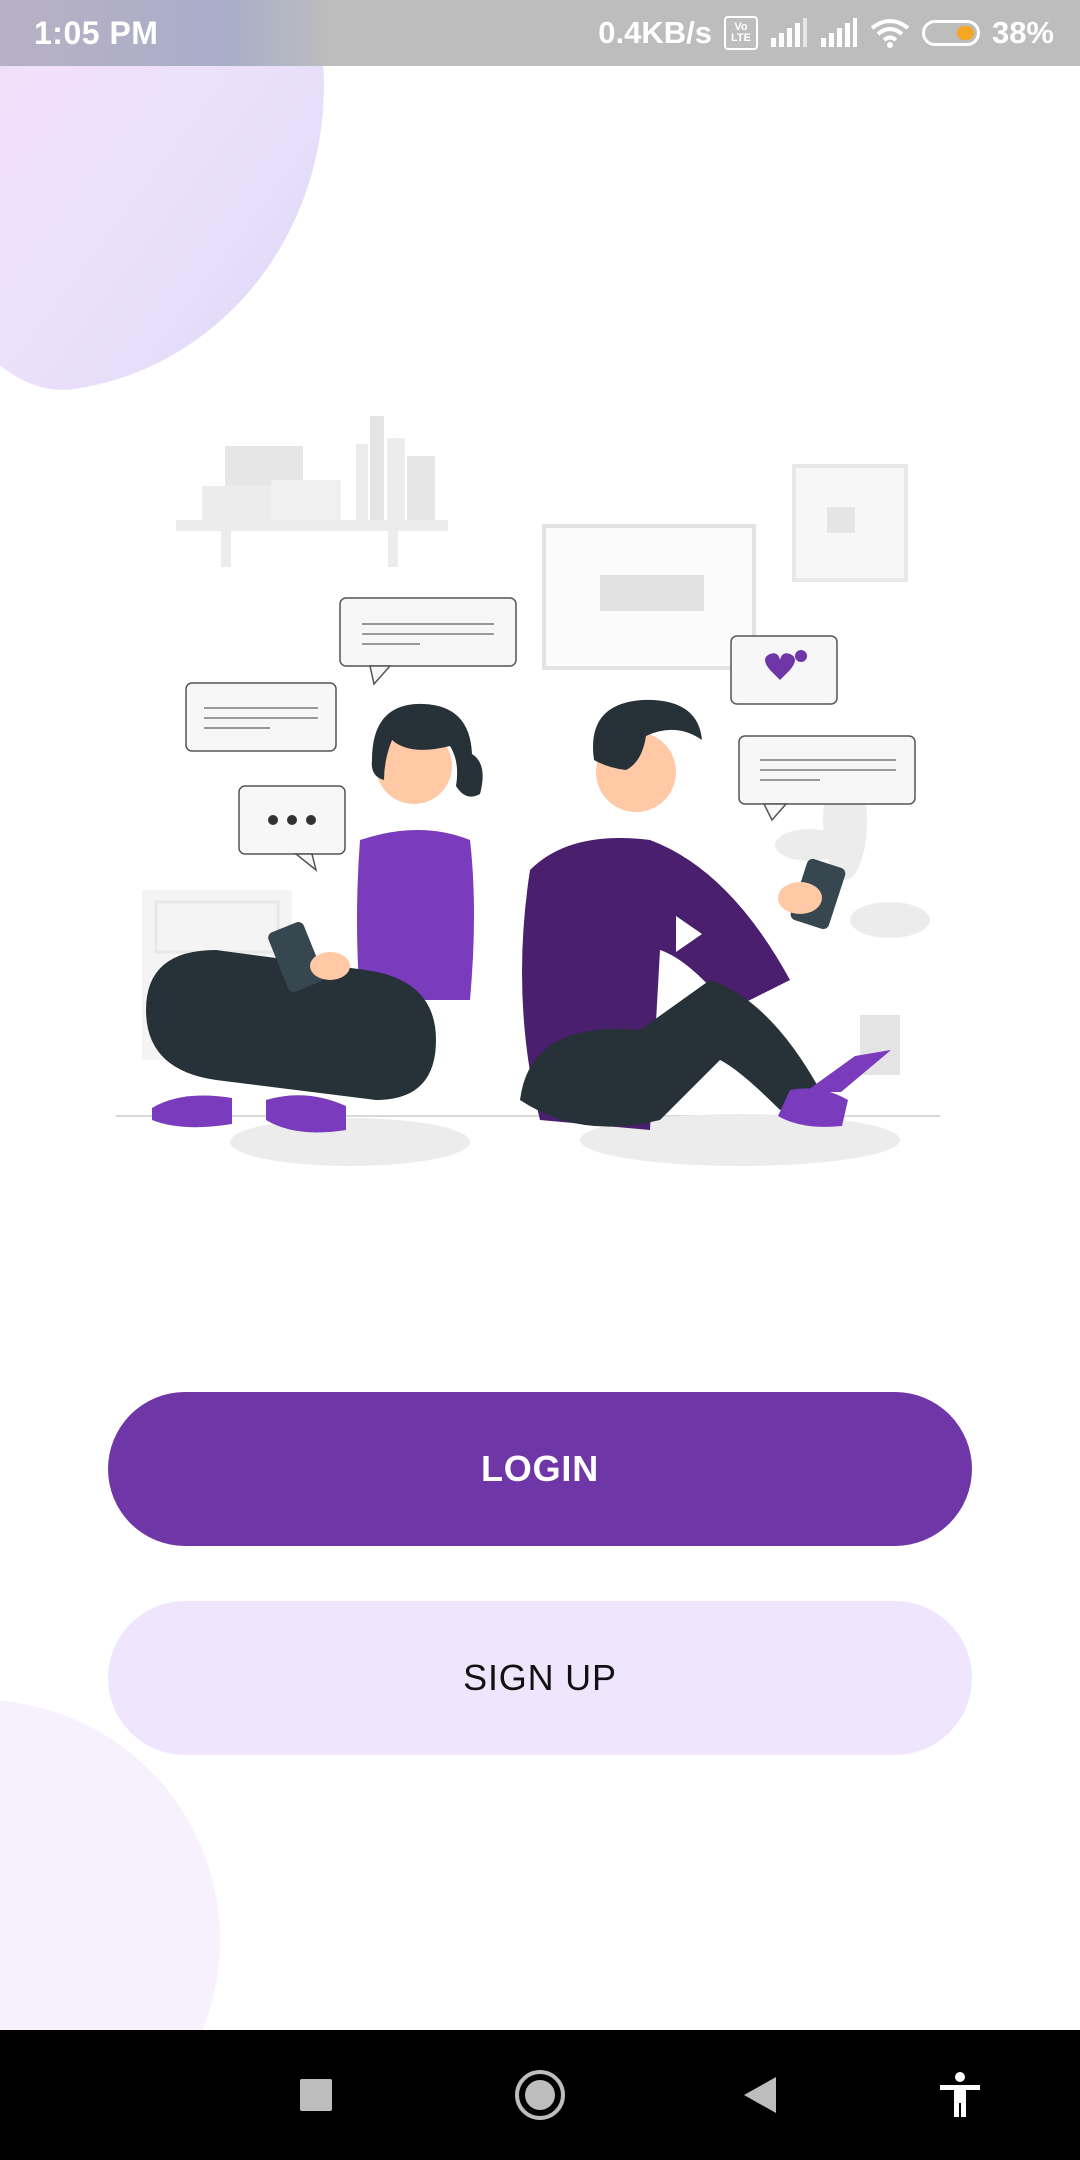 The image size is (1080, 2160). Describe the element at coordinates (760, 2095) in the screenshot. I see `back-triangle-icon` at that location.